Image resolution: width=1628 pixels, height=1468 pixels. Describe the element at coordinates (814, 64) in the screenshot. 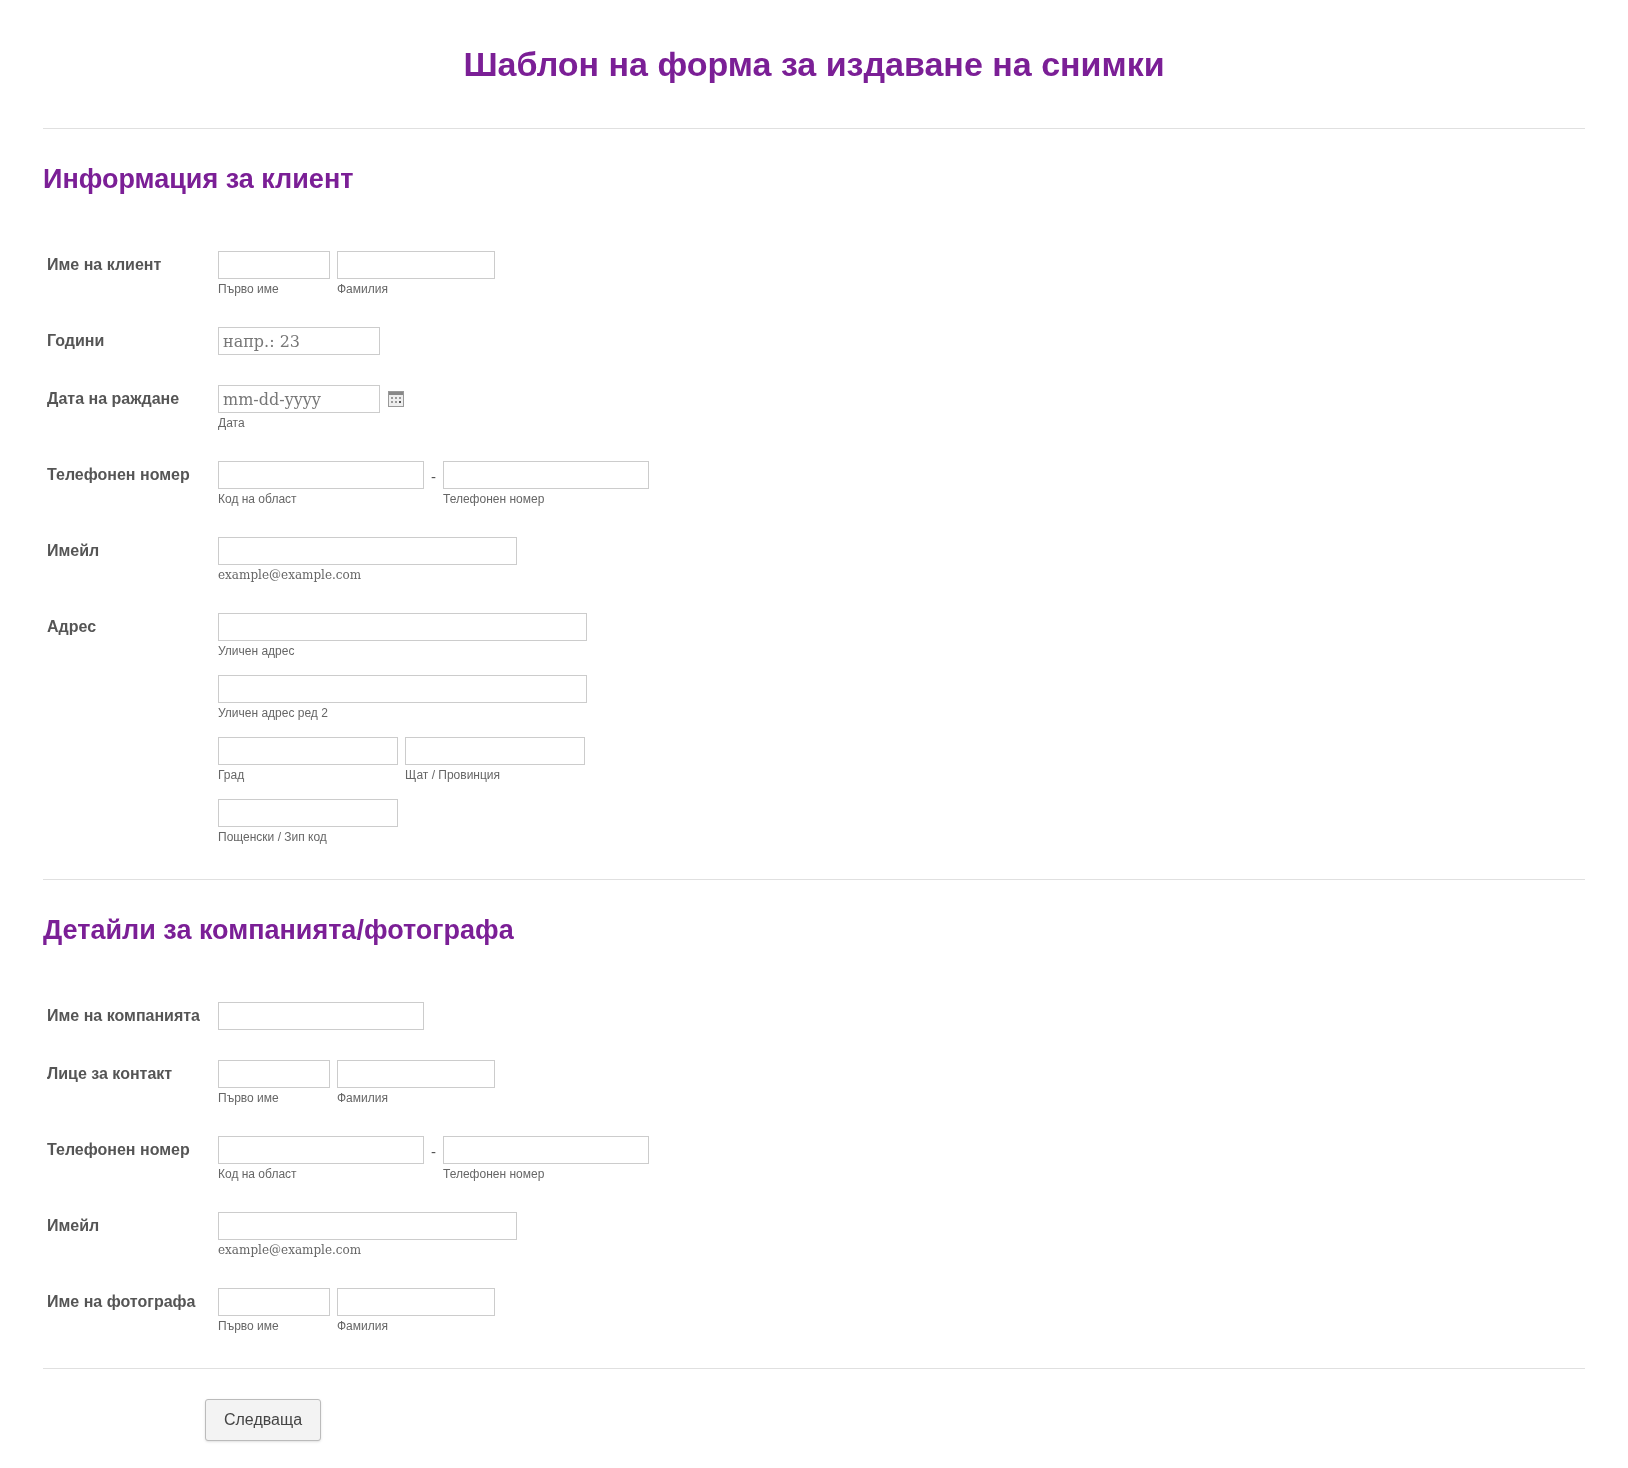

I see `form-title: Шаблон на форма за издаване на снимки` at that location.